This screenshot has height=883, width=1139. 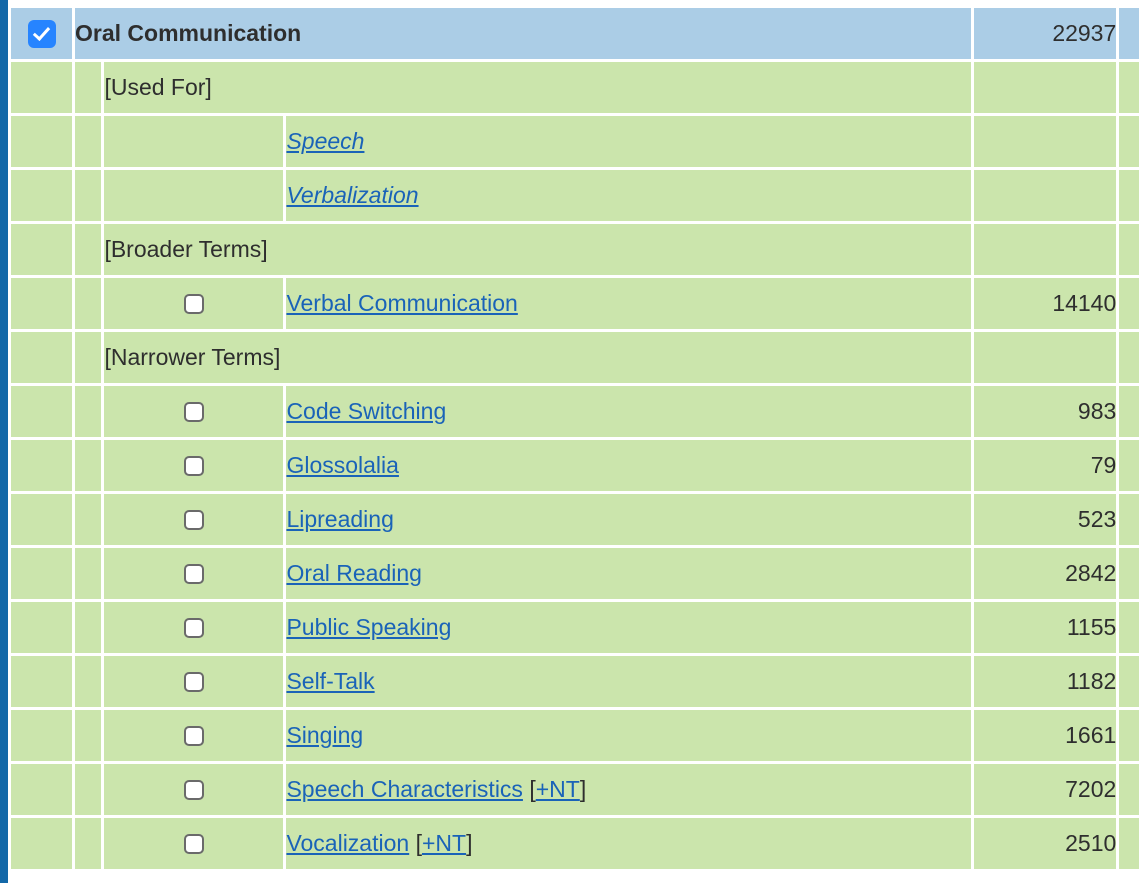 What do you see at coordinates (4, 441) in the screenshot?
I see `left-edge-rail` at bounding box center [4, 441].